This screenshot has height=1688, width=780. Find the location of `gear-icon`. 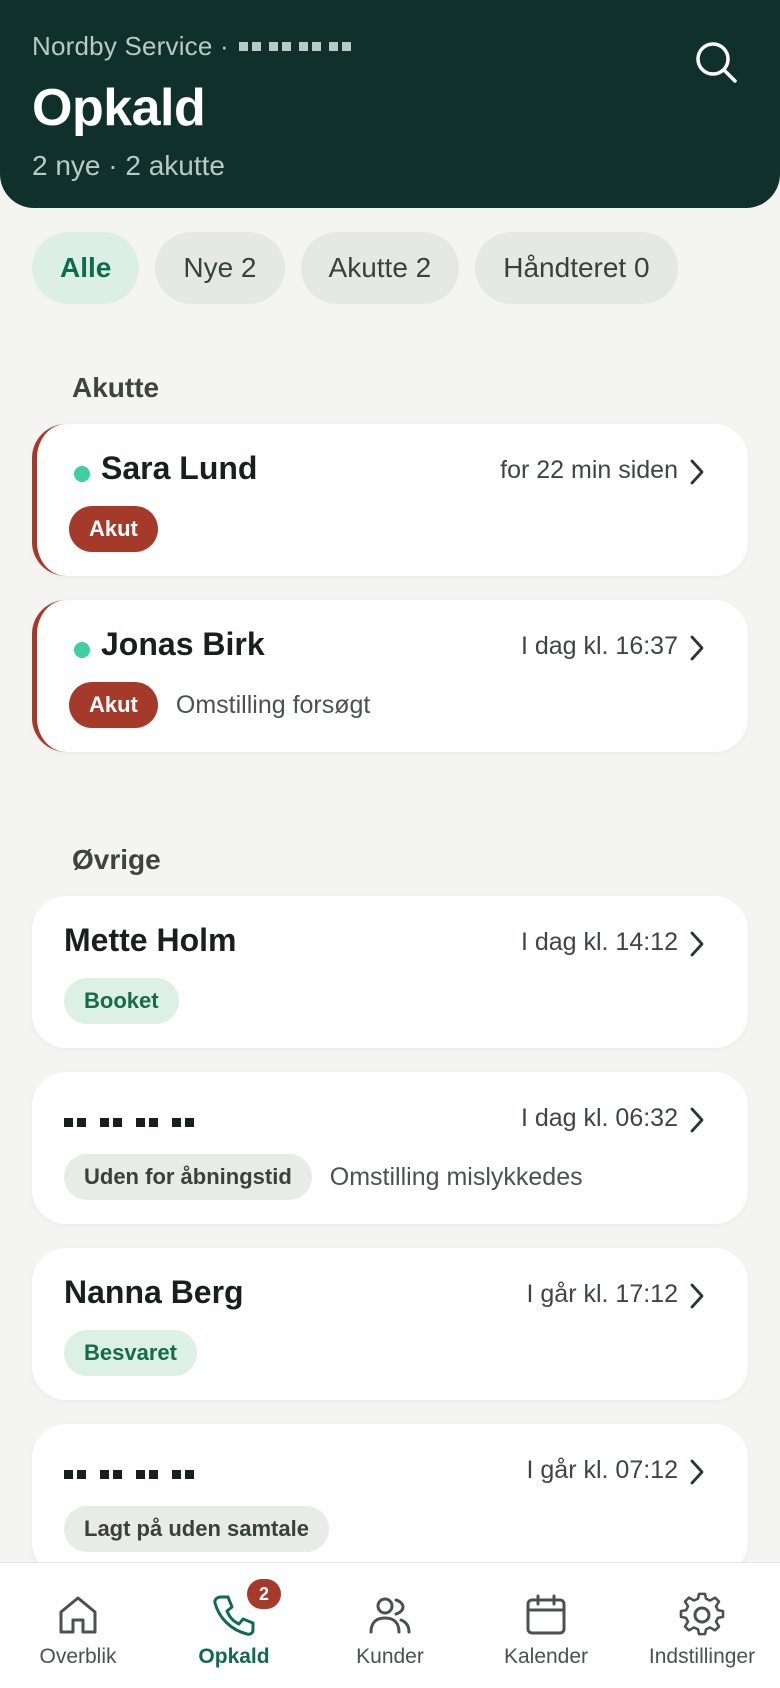

gear-icon is located at coordinates (702, 1615).